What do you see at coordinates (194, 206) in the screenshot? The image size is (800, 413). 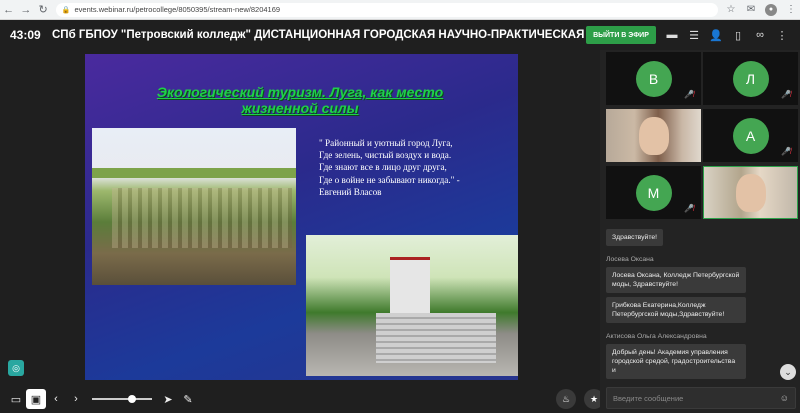 I see `town-photo` at bounding box center [194, 206].